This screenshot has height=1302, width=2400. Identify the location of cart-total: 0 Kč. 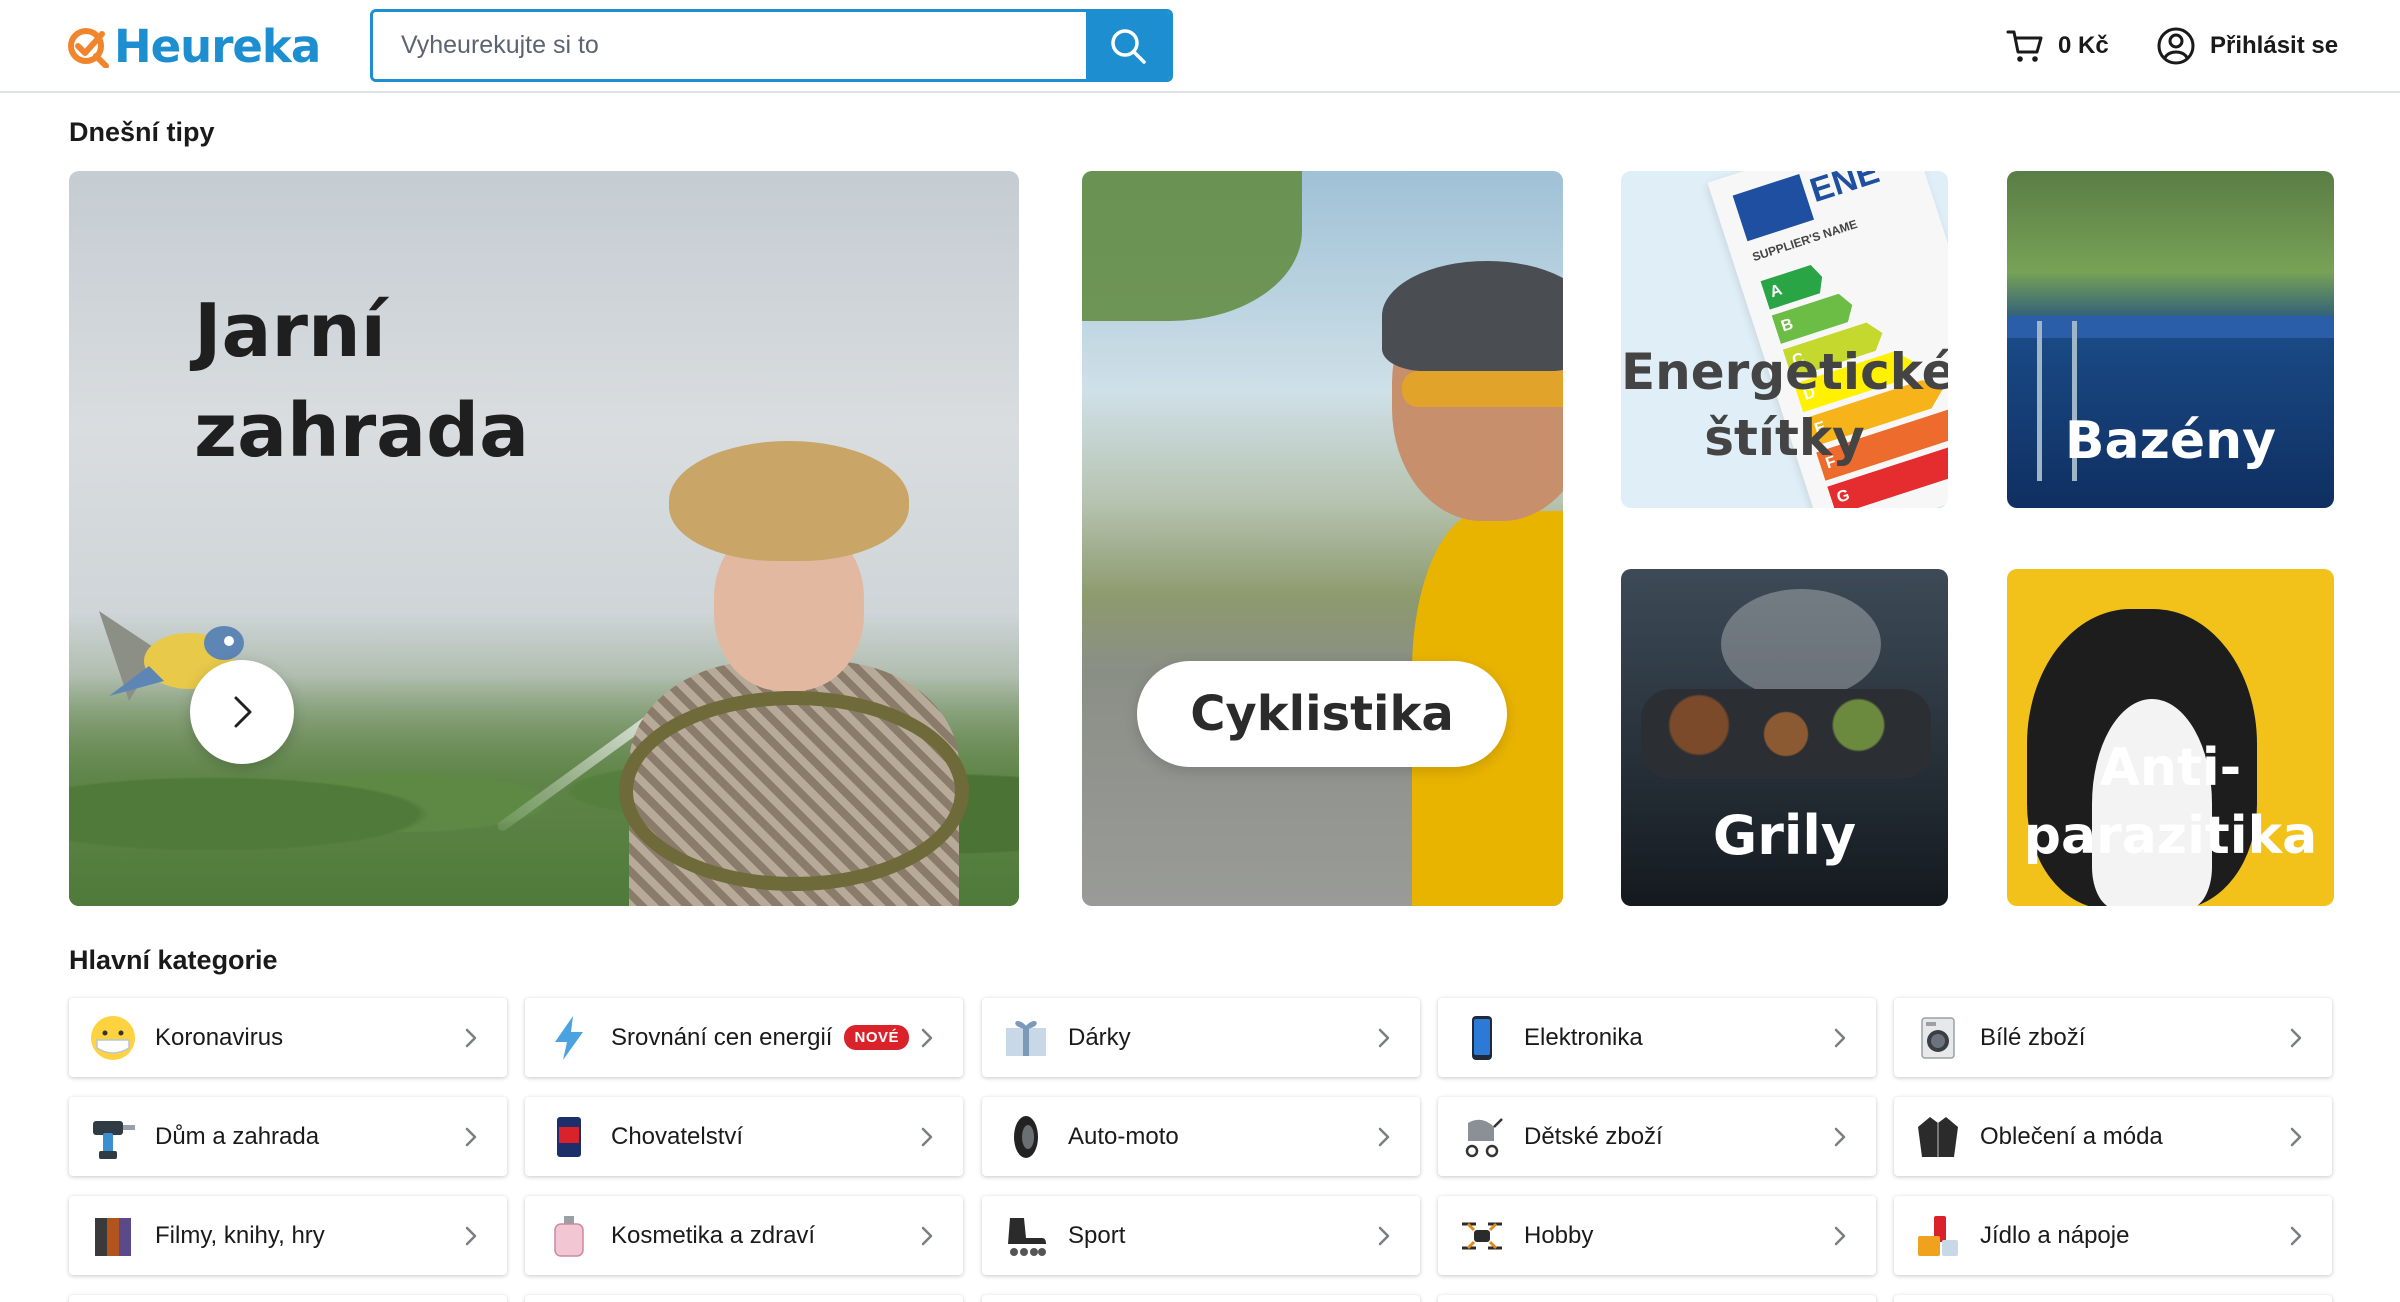
(2083, 45).